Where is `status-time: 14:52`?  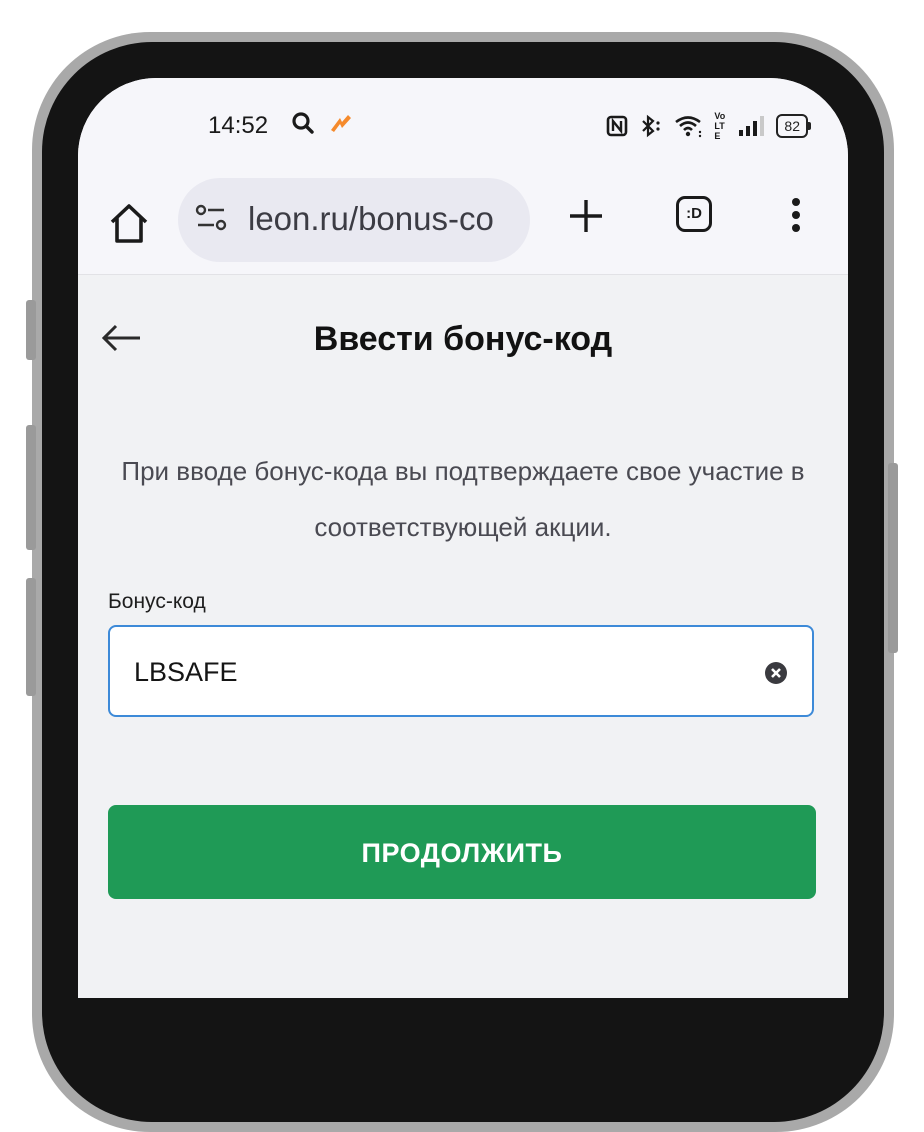 status-time: 14:52 is located at coordinates (238, 125).